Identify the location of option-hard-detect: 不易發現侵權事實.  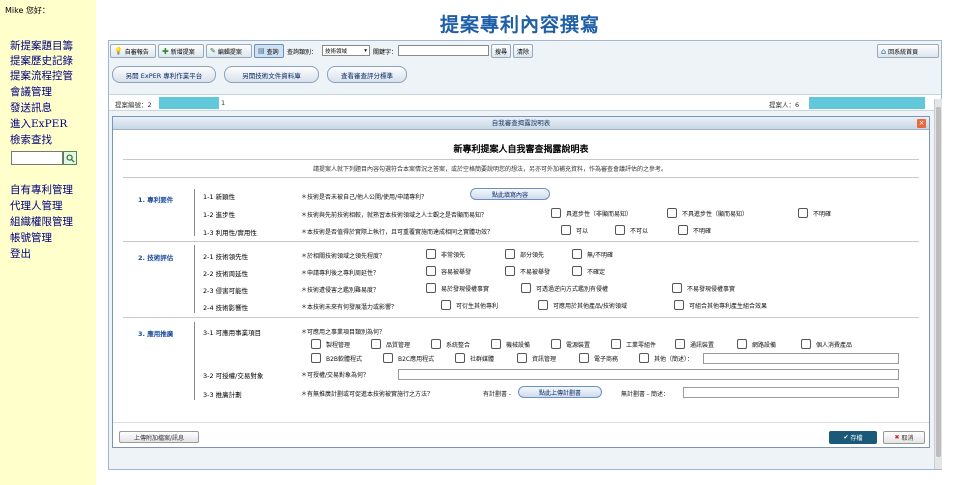
(703, 288).